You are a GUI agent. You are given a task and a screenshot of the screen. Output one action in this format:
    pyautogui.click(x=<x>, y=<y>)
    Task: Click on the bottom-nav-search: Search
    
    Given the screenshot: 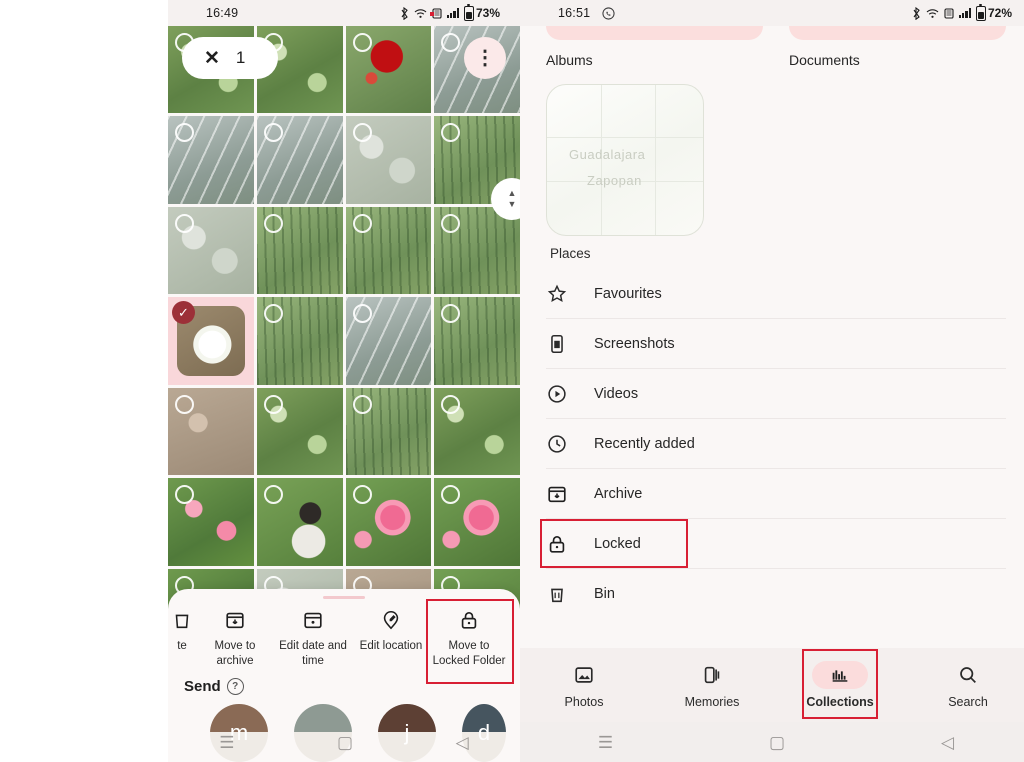 What is the action you would take?
    pyautogui.click(x=968, y=685)
    